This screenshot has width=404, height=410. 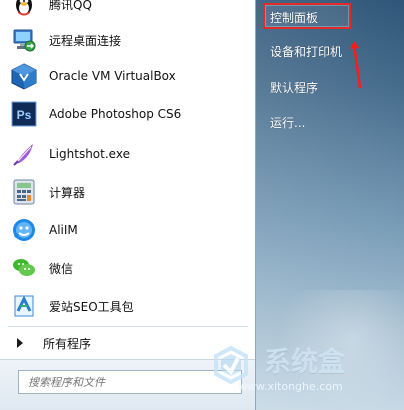 I want to click on program-label: Adobe Photoshop CS6, so click(x=115, y=114).